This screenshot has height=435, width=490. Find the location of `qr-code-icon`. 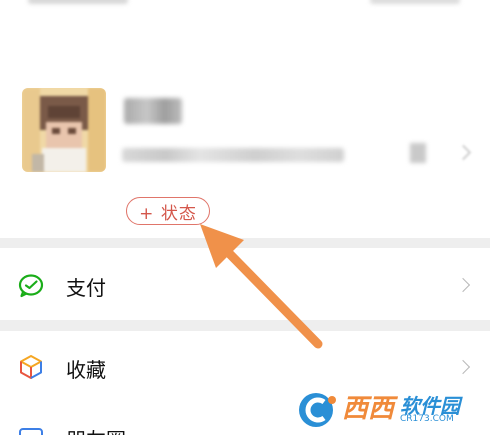

qr-code-icon is located at coordinates (418, 153).